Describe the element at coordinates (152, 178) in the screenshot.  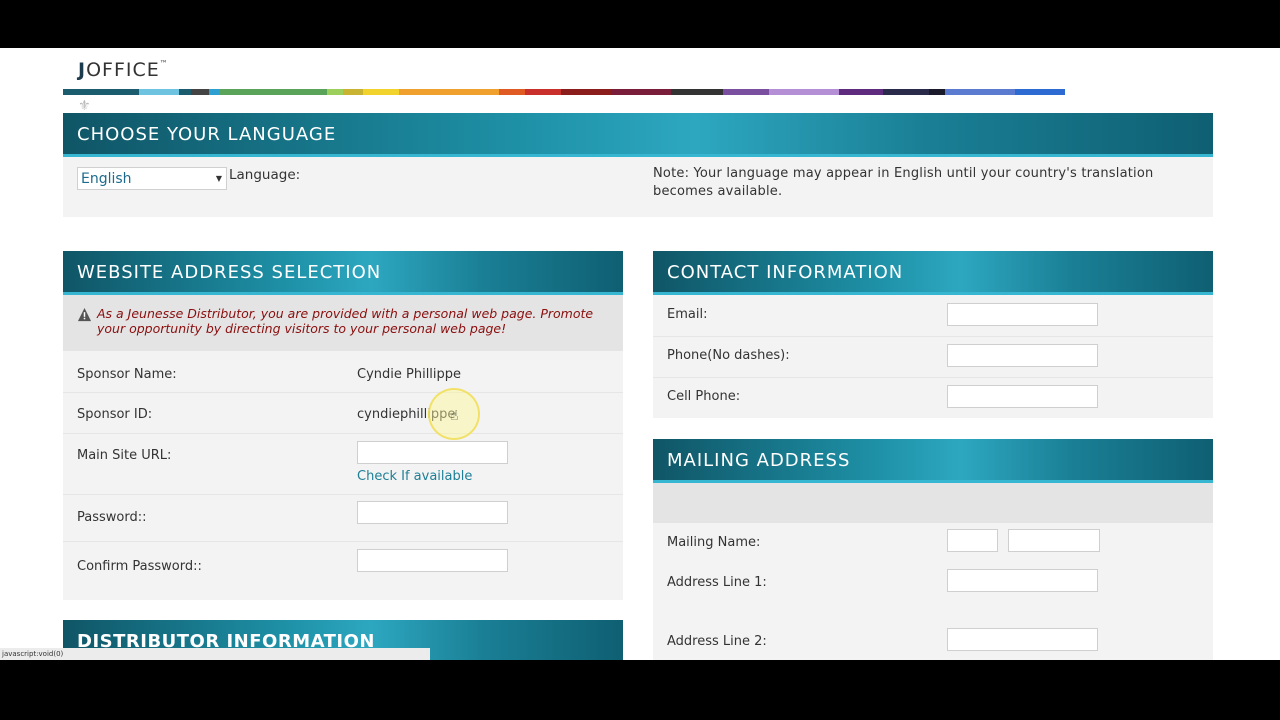
I see `language-select: English ▼` at that location.